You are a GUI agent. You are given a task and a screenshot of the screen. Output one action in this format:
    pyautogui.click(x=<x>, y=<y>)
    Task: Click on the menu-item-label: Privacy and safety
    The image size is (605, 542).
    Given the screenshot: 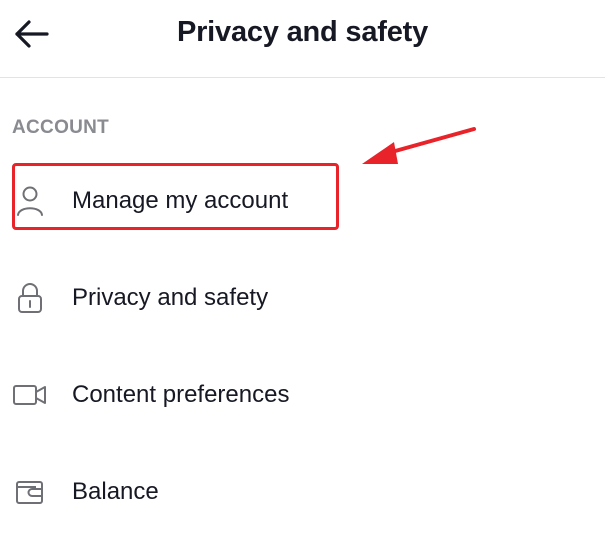 What is the action you would take?
    pyautogui.click(x=170, y=297)
    